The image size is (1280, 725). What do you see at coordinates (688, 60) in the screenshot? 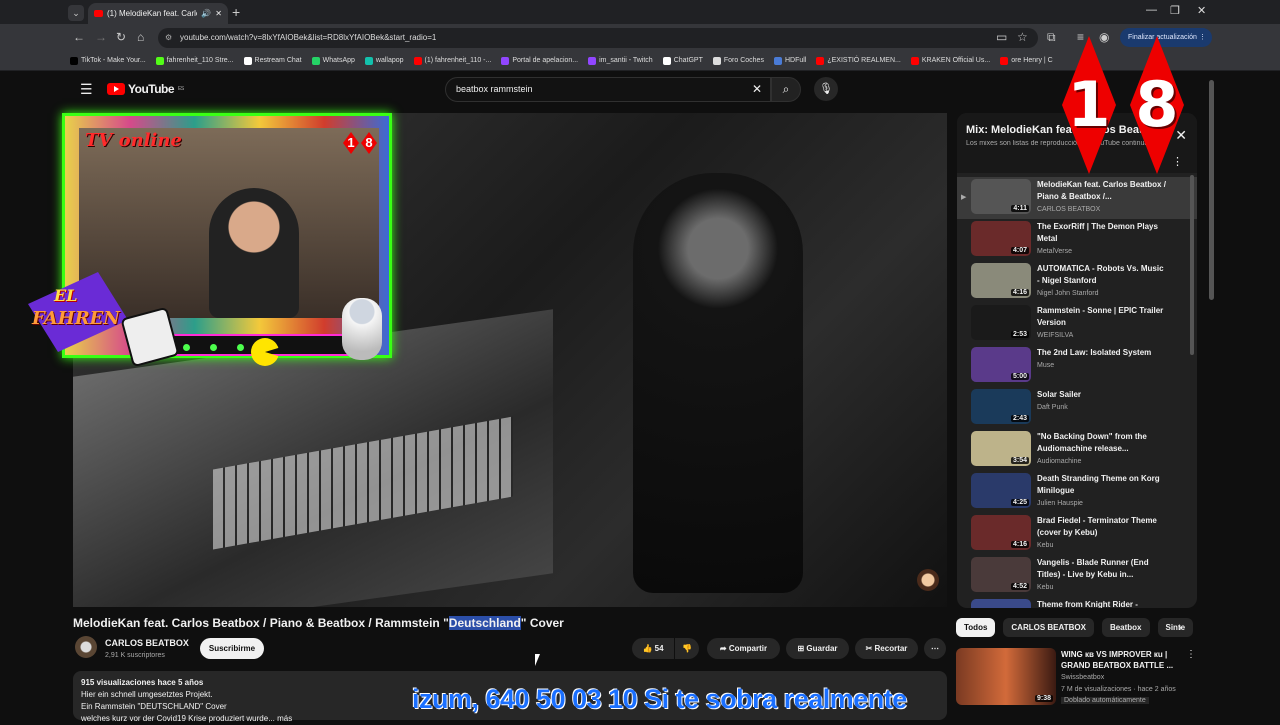
I see `bookmark-label: ChatGPT` at bounding box center [688, 60].